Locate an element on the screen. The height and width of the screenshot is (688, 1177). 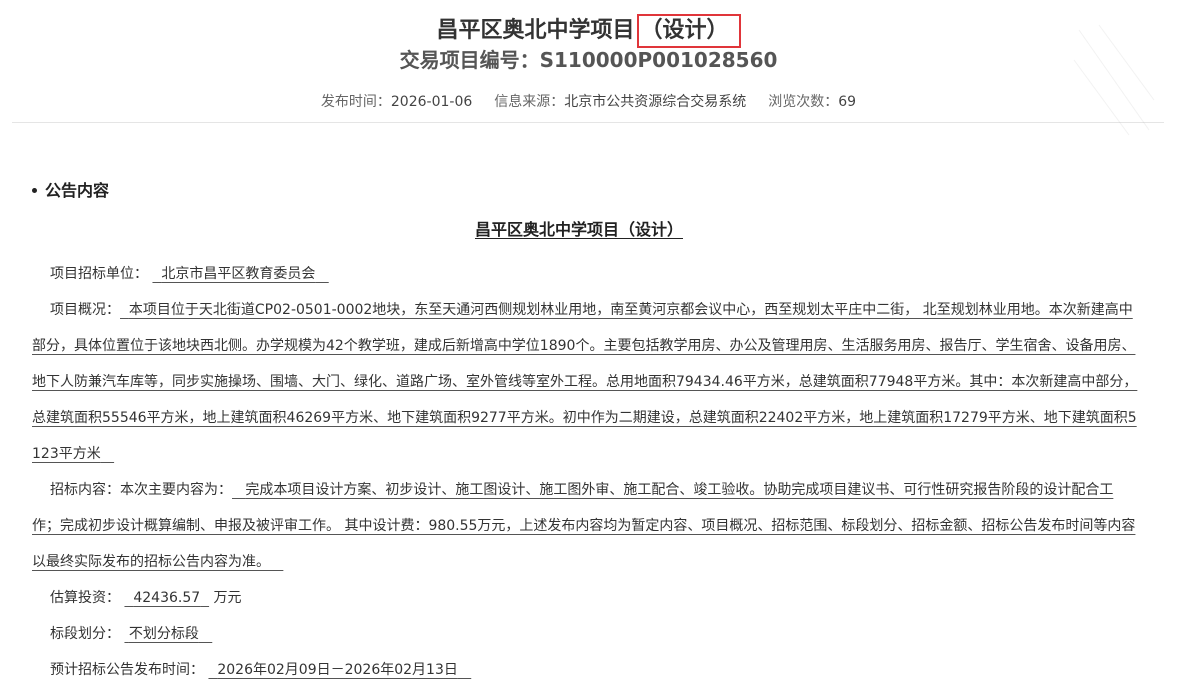
schedule-label: 预计招标公告发布时间： is located at coordinates (127, 670).